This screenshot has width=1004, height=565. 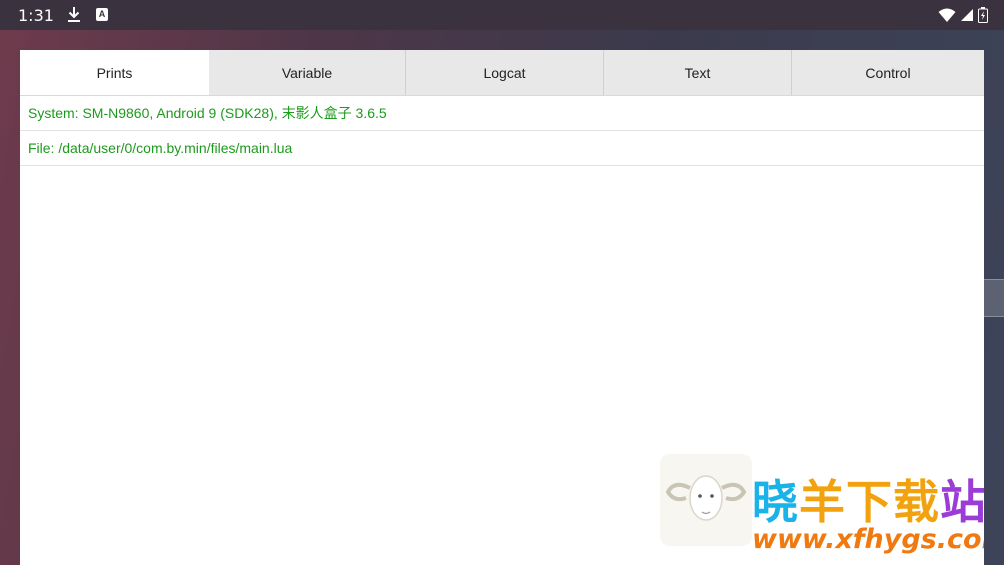 I want to click on background-side-strip, so click(x=994, y=298).